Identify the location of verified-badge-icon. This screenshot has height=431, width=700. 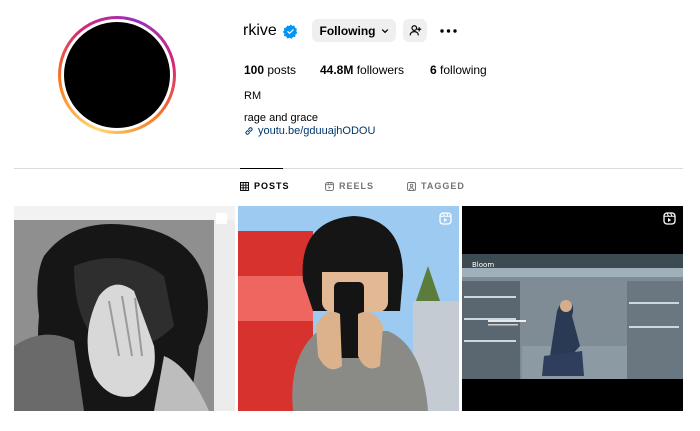
(290, 31).